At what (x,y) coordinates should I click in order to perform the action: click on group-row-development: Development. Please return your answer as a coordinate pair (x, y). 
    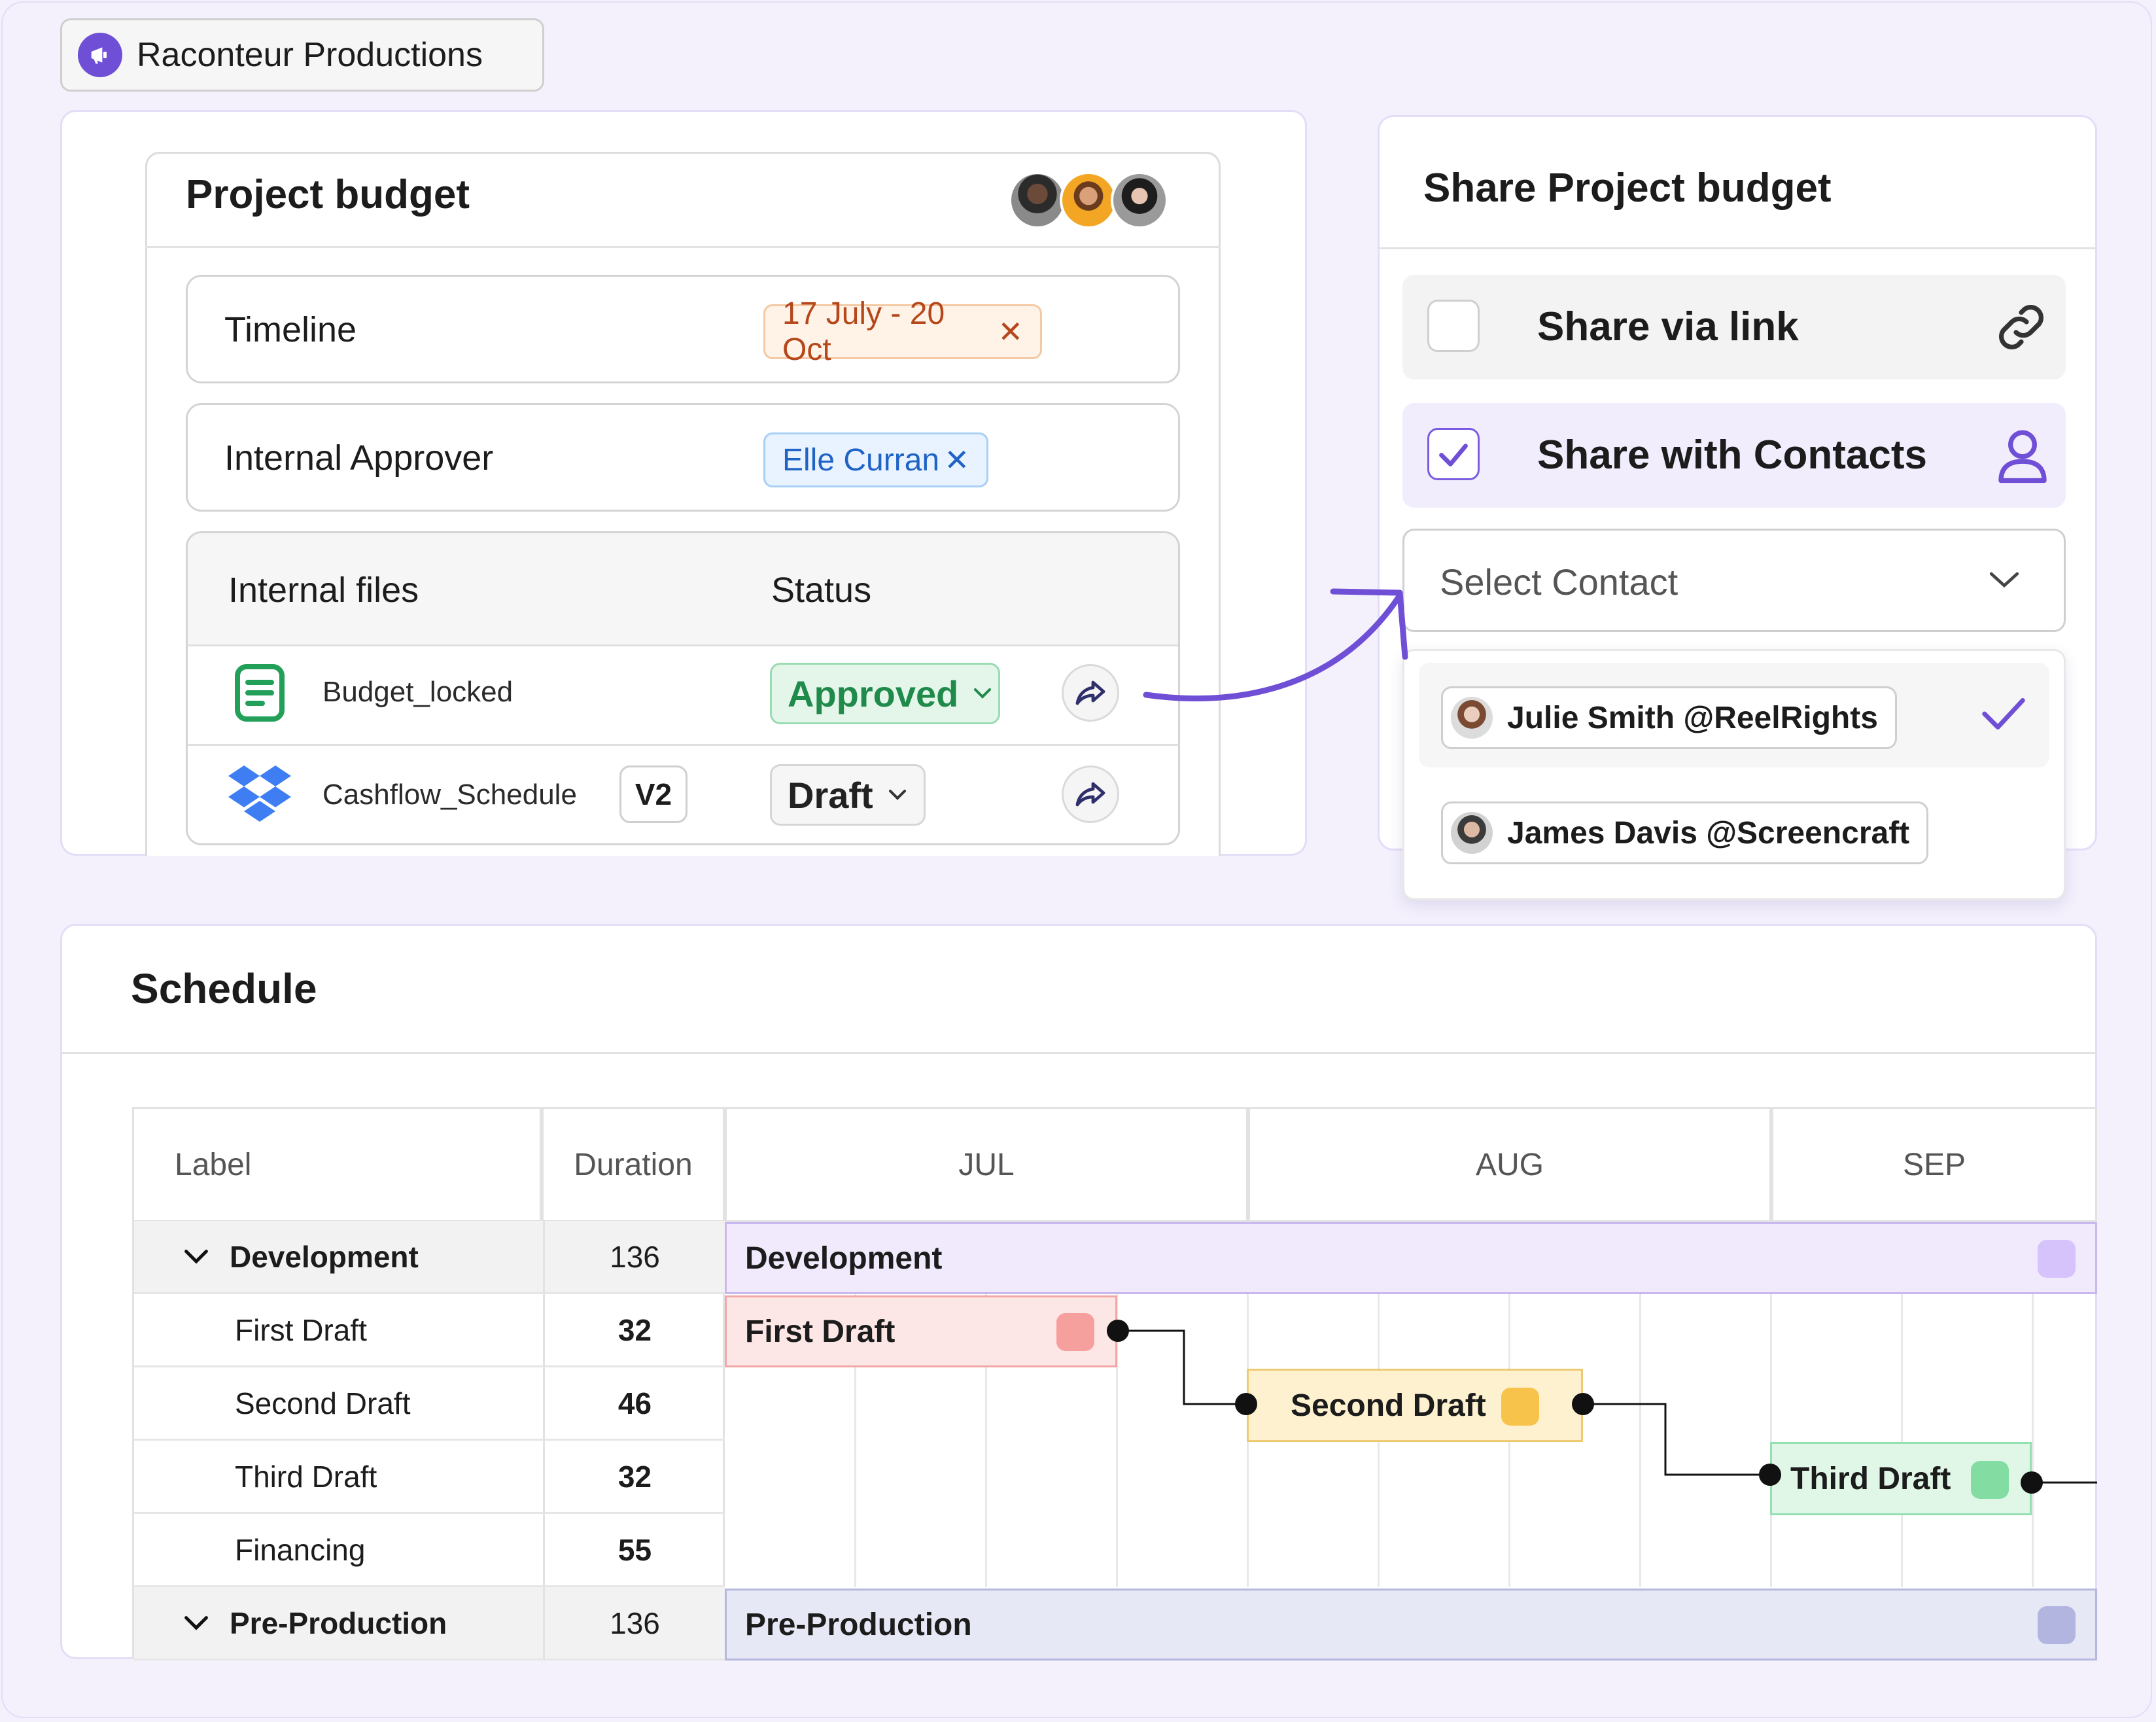
    Looking at the image, I should click on (339, 1258).